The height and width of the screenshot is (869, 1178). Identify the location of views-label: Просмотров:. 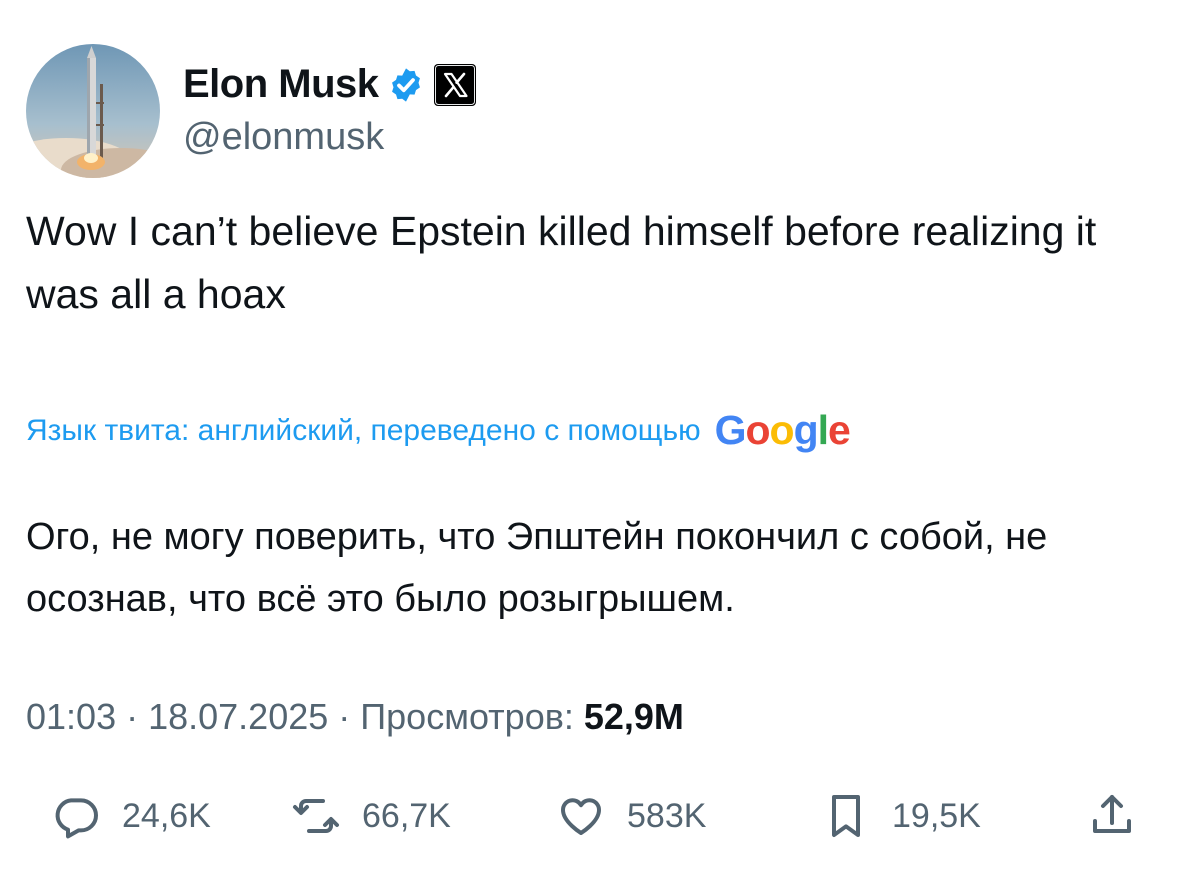
(467, 716).